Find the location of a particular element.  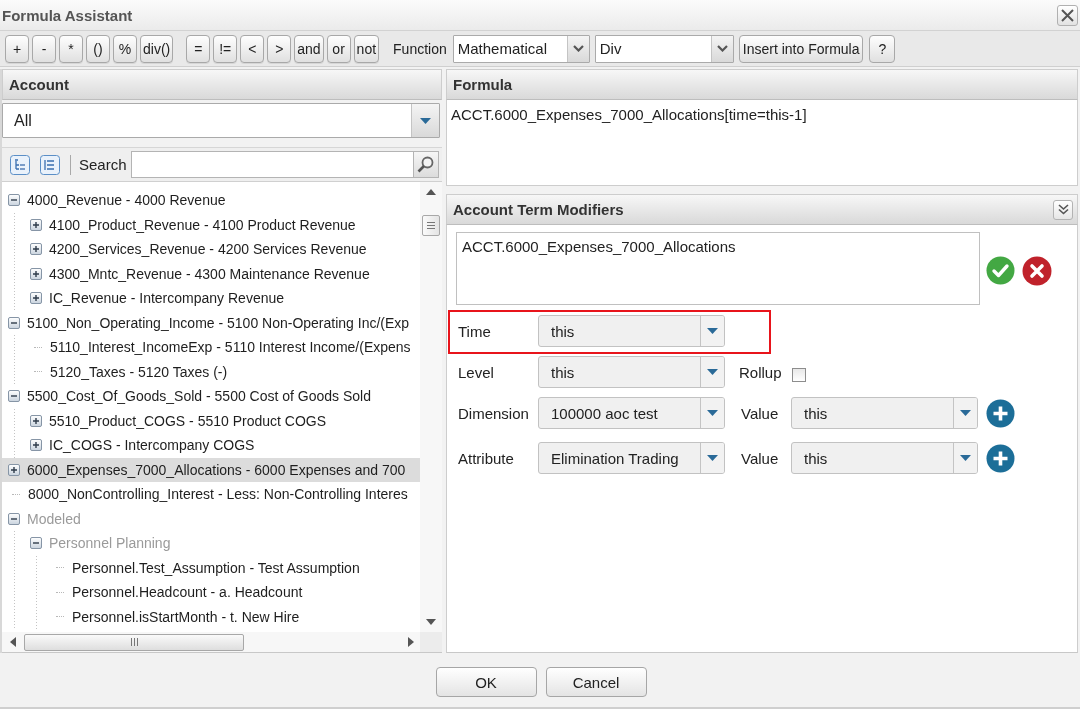

double-chevron-down-icon is located at coordinates (1063, 209).